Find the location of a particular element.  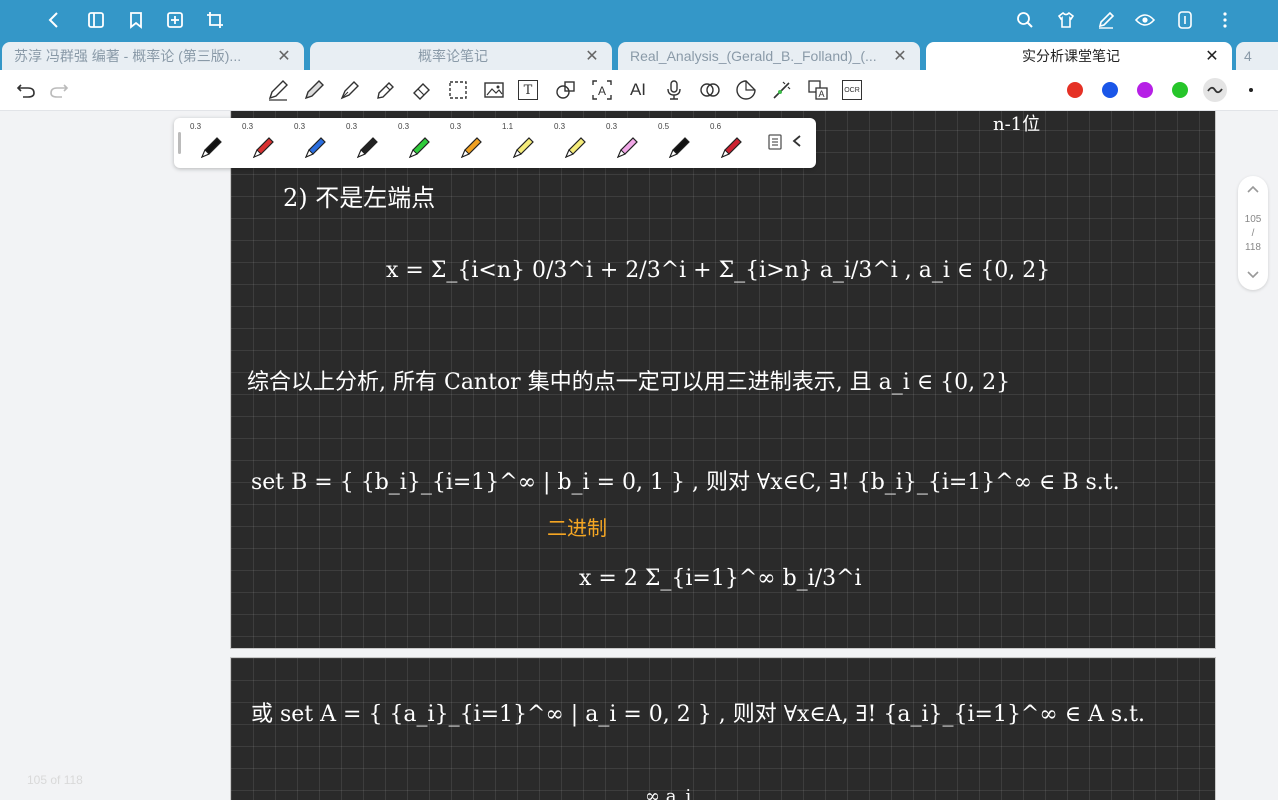

pencil-icon is located at coordinates (278, 90).